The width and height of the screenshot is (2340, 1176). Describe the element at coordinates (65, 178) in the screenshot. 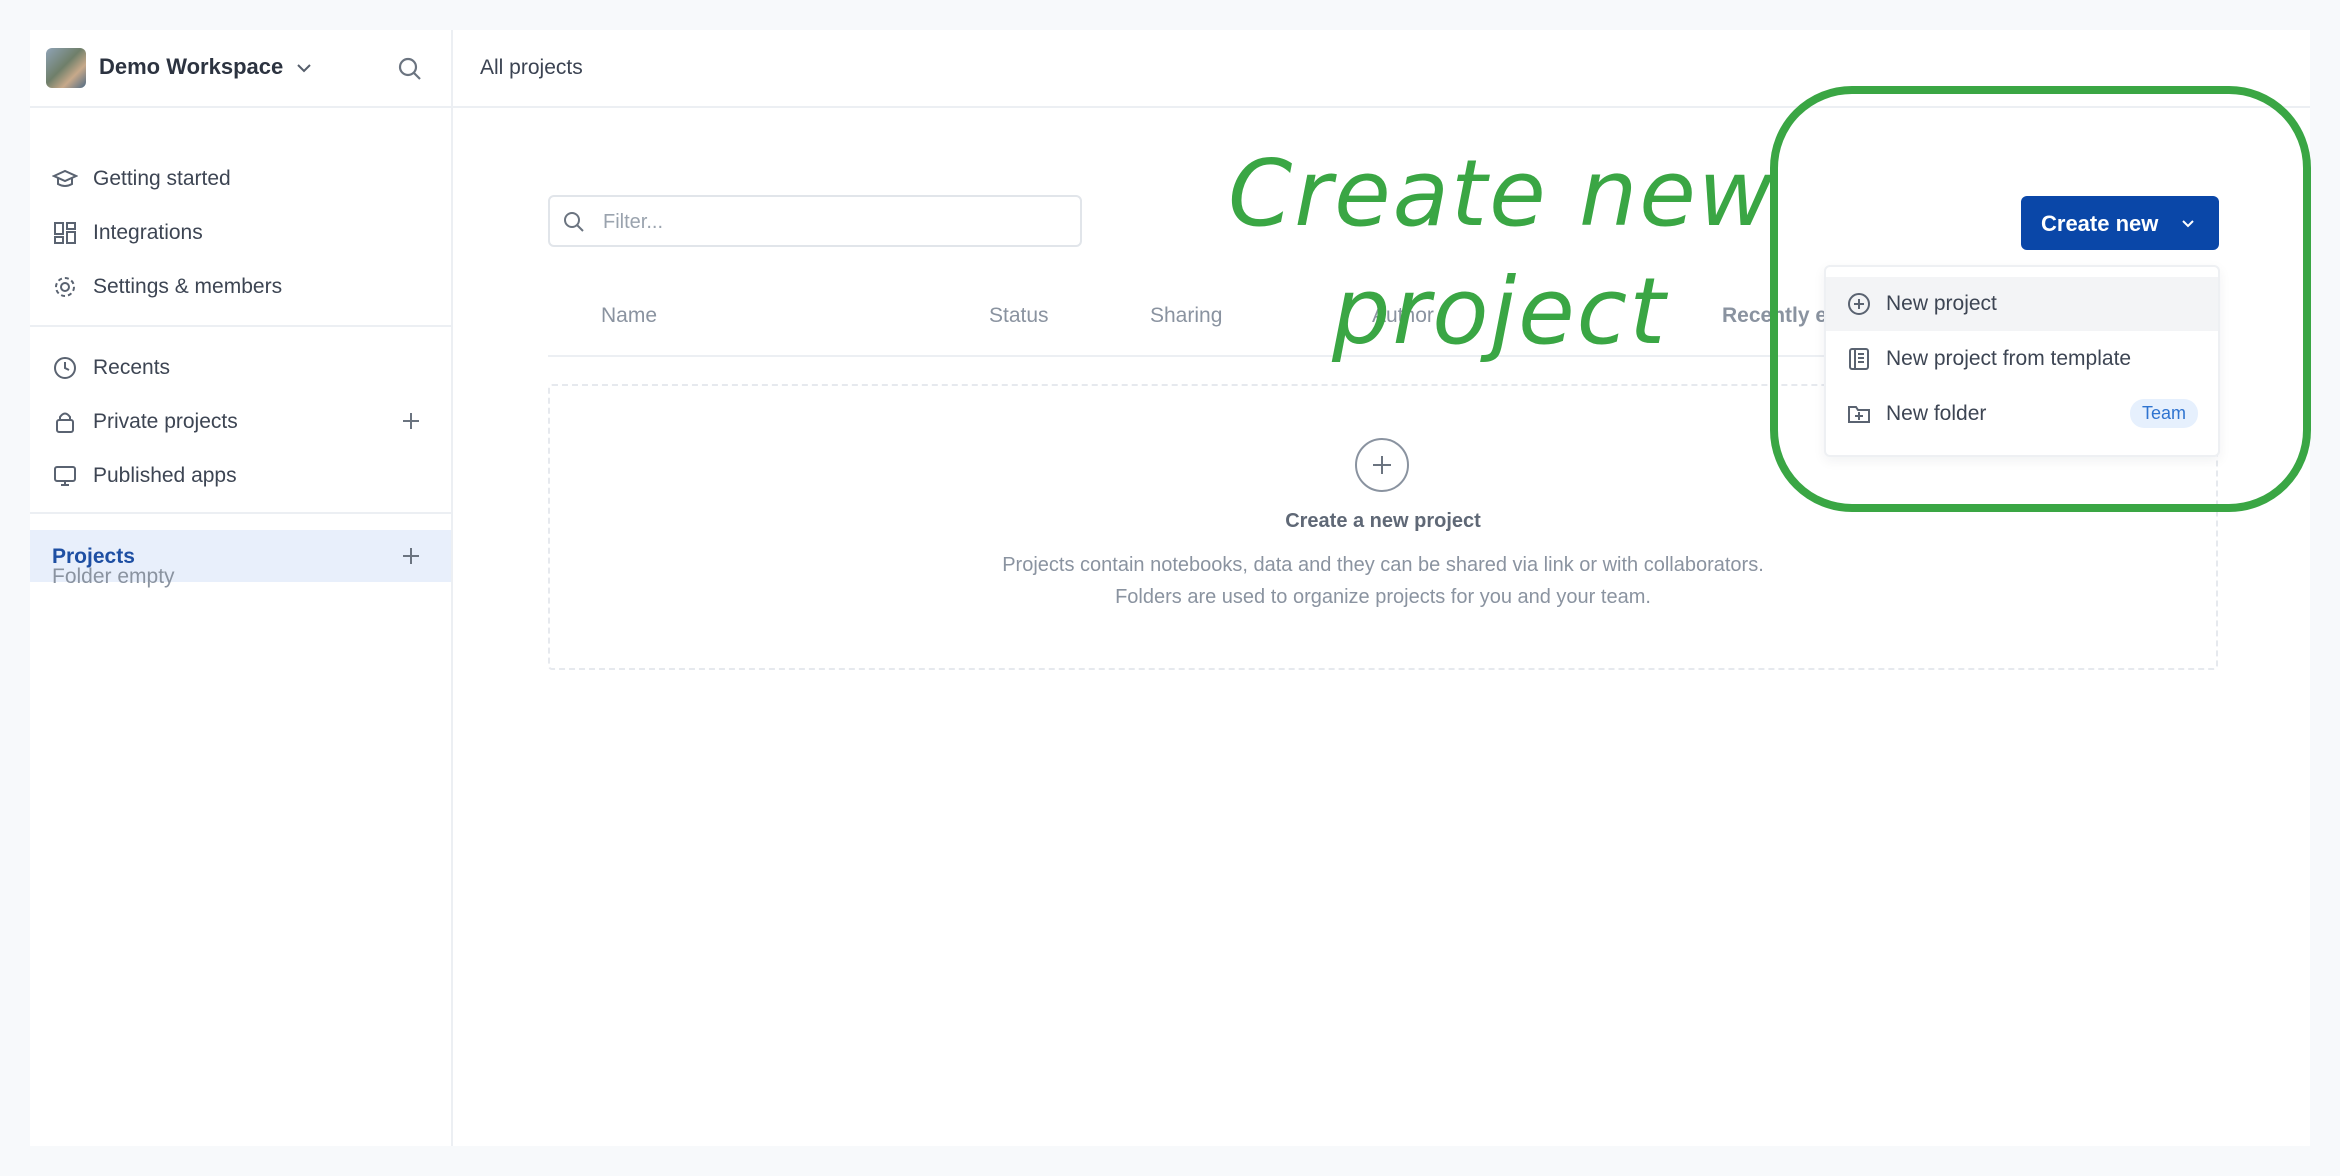

I see `graduation-cap-icon` at that location.